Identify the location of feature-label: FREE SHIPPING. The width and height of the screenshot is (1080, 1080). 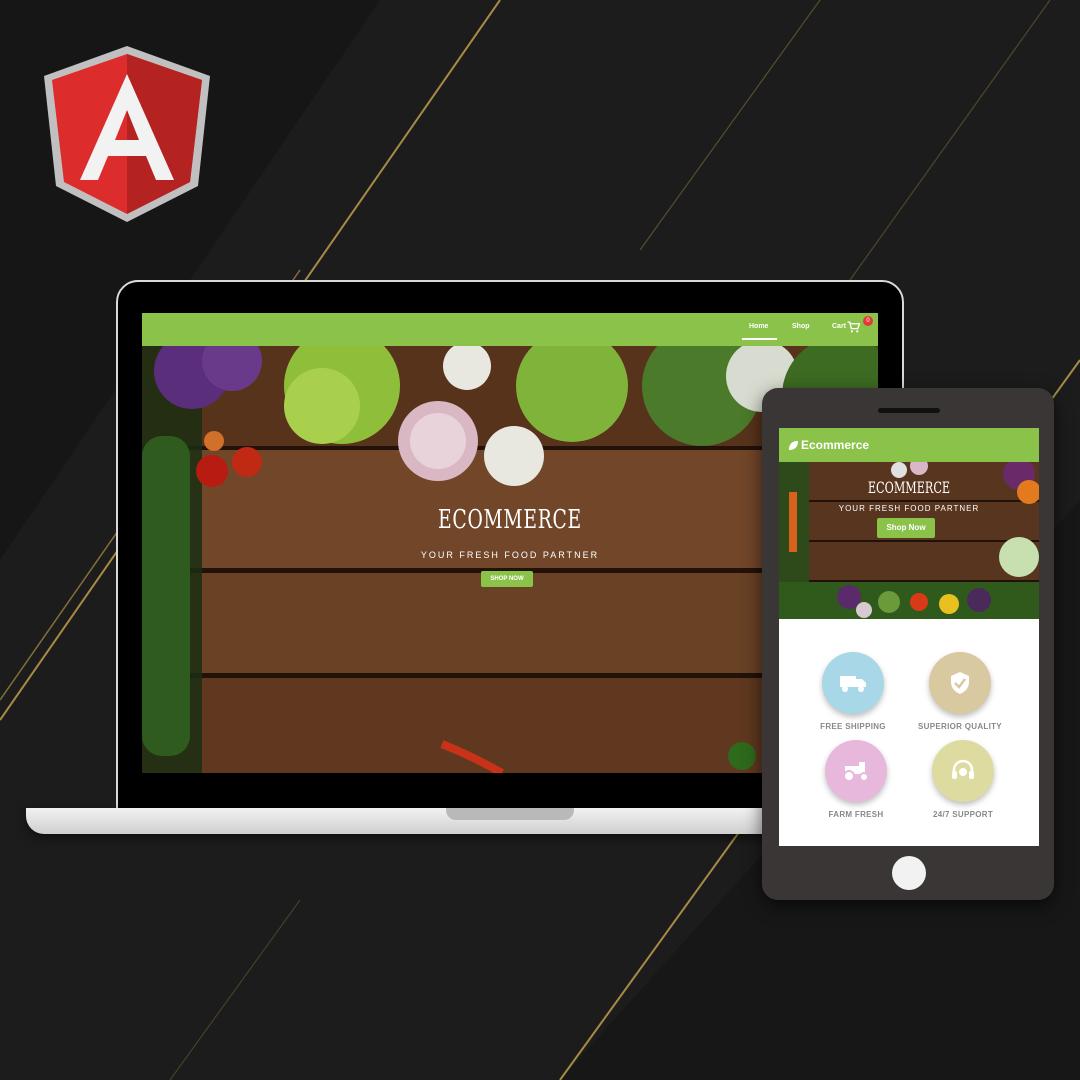
(853, 726).